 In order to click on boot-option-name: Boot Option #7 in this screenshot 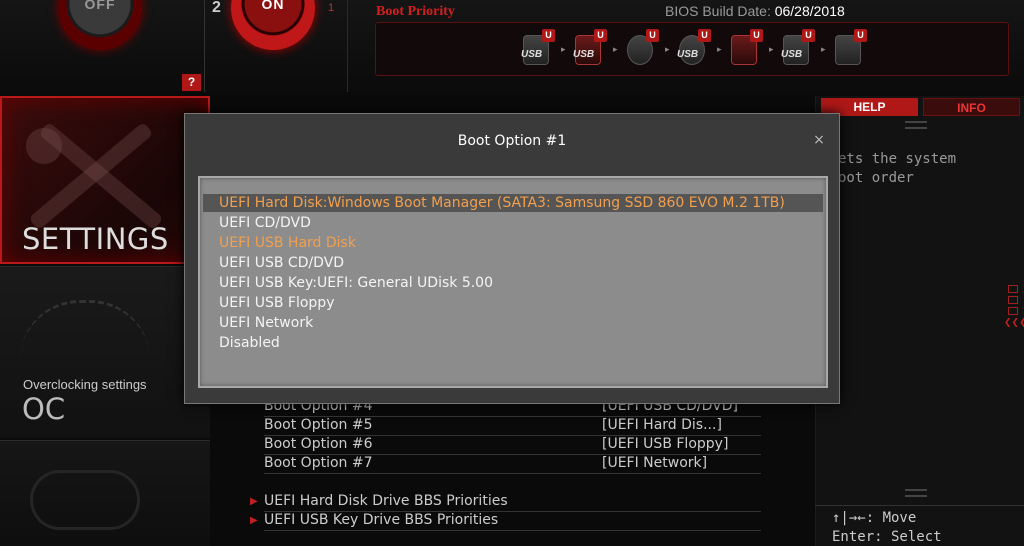, I will do `click(318, 463)`.